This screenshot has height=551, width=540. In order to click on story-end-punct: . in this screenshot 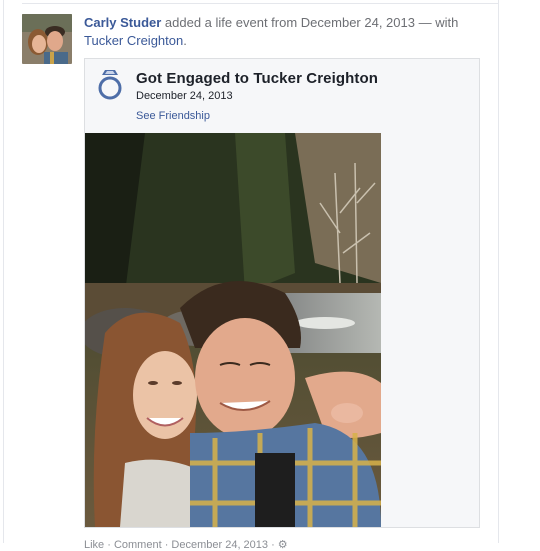, I will do `click(185, 40)`.